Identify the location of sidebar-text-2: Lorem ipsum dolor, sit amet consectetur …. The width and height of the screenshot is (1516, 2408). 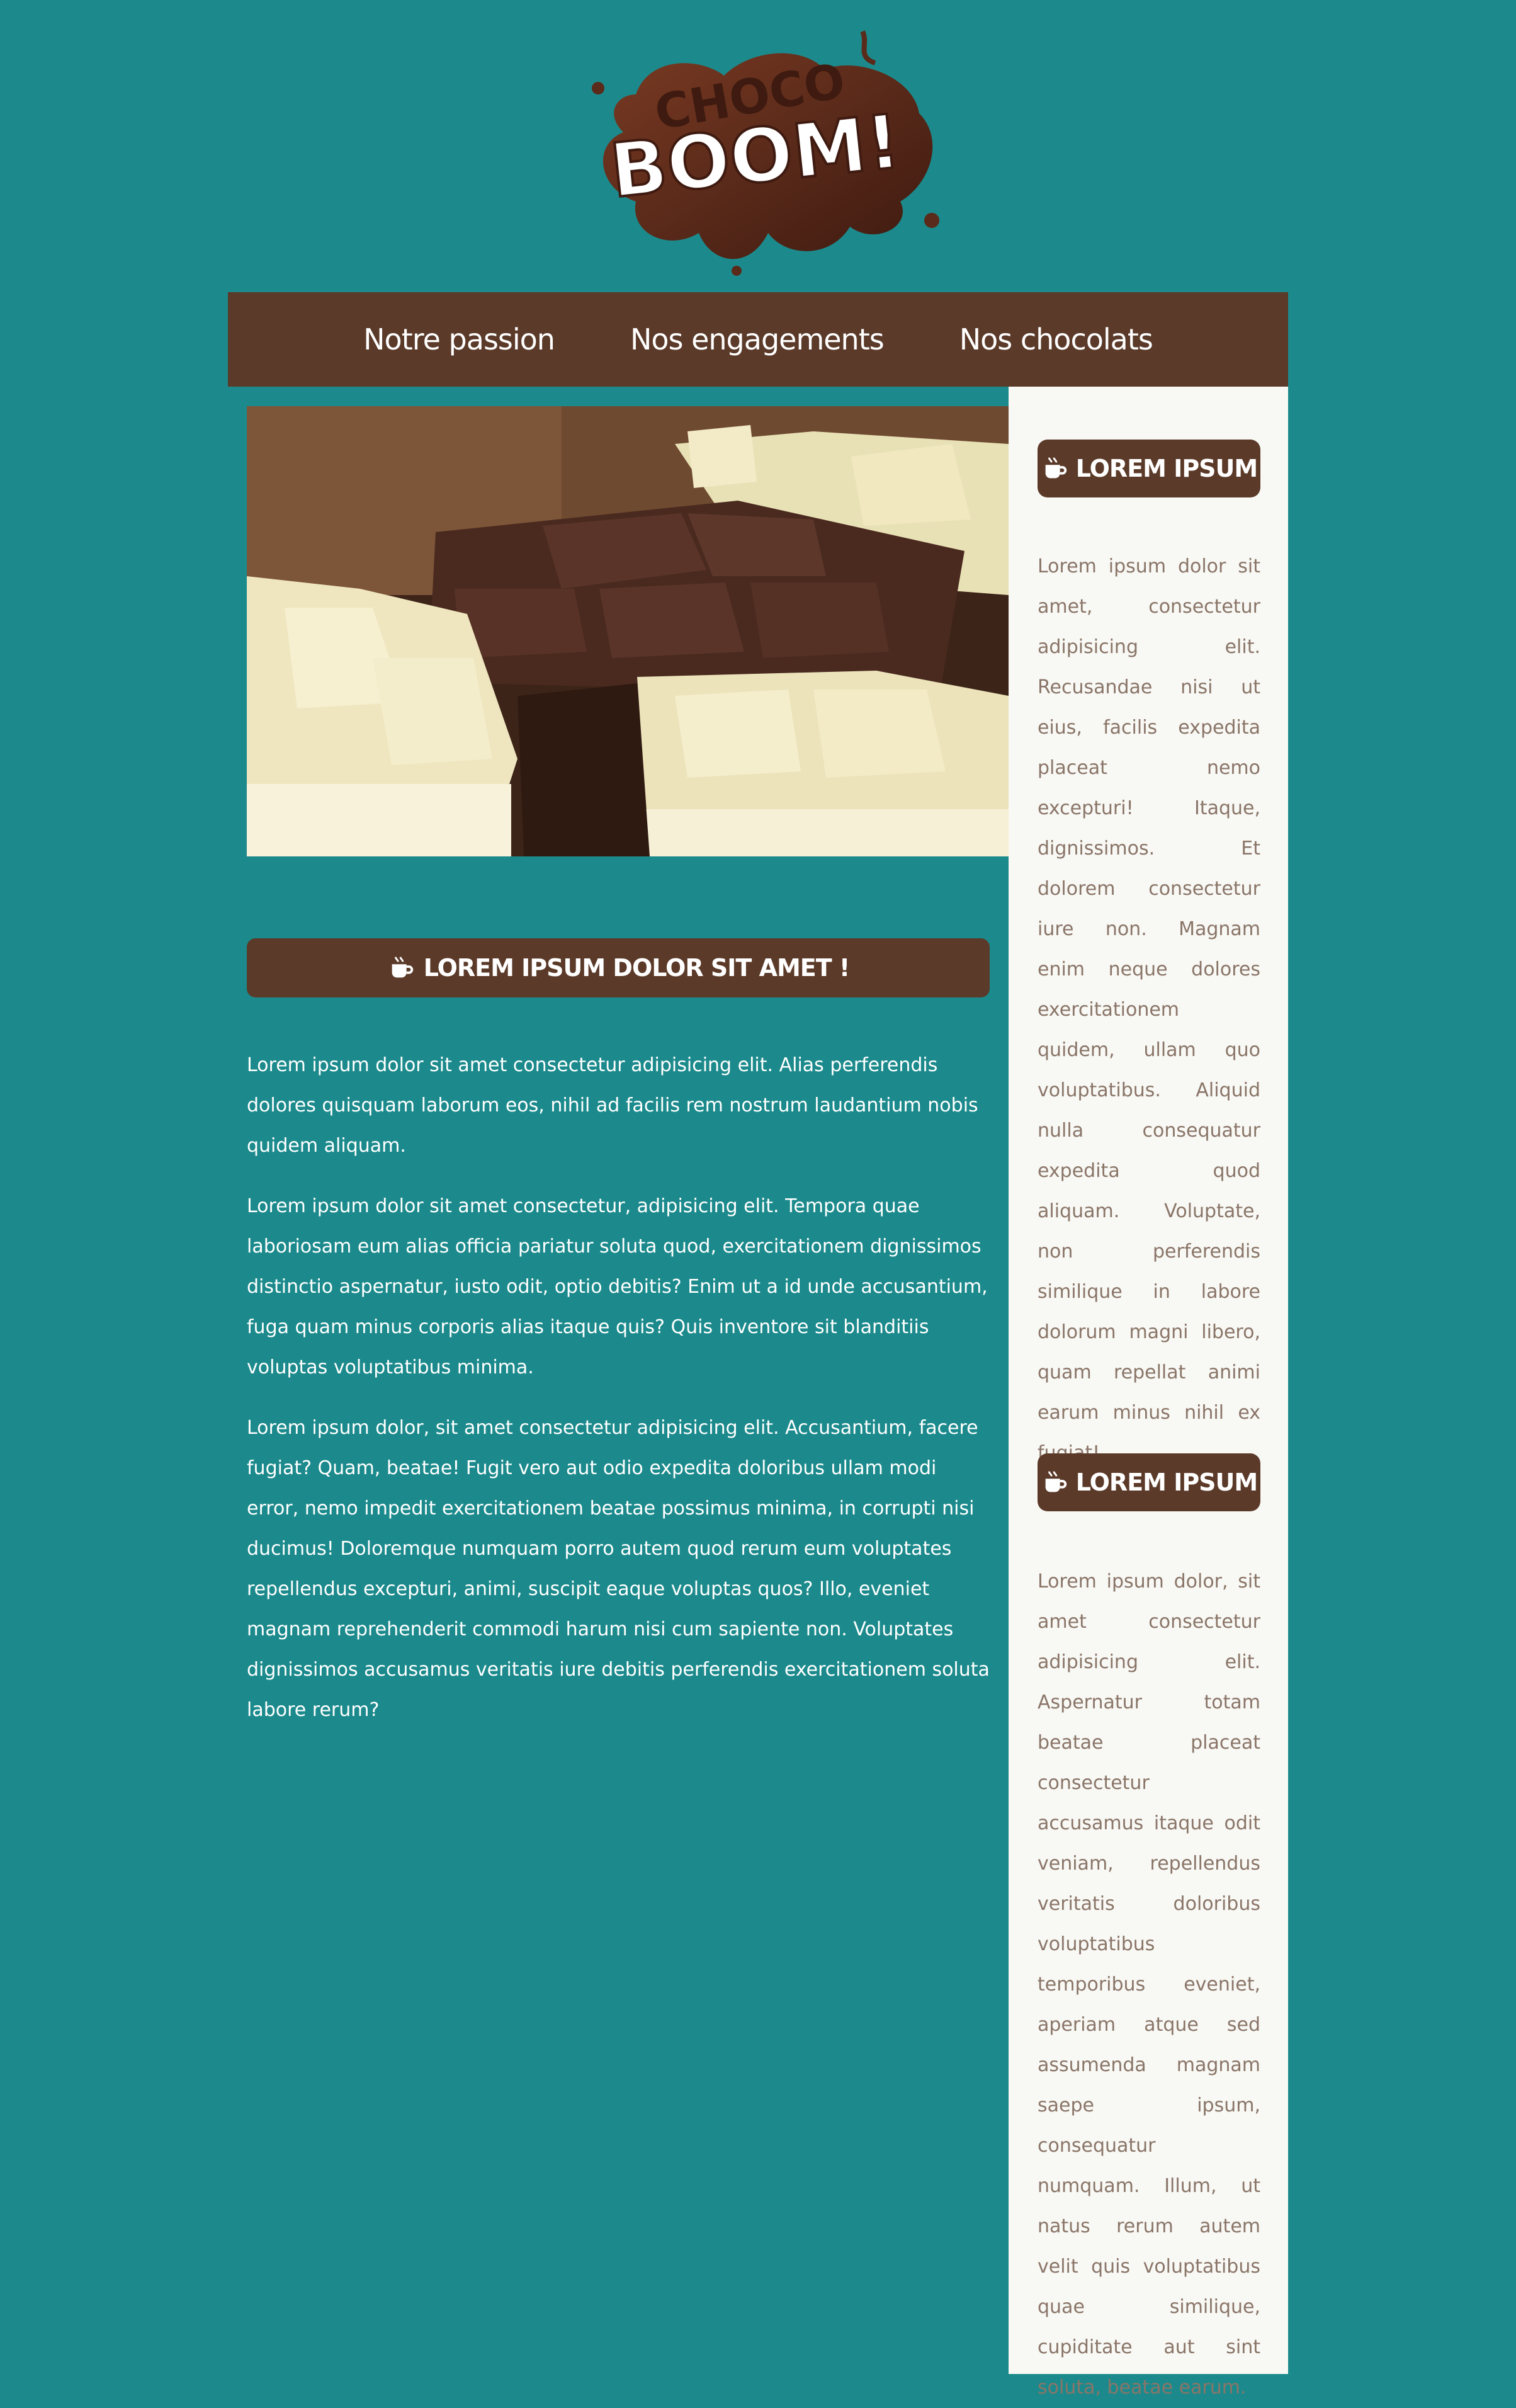
(1149, 1984).